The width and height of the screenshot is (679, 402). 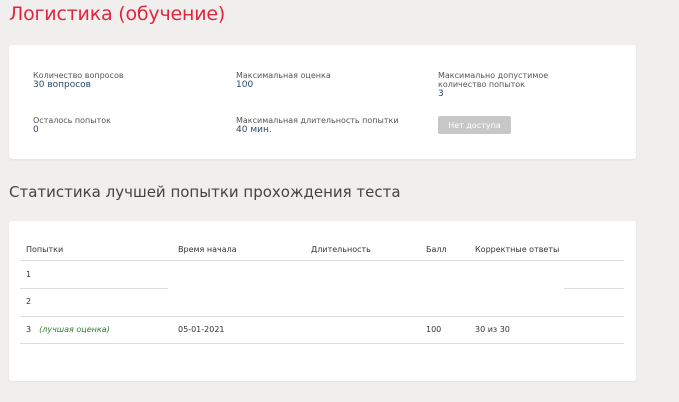 What do you see at coordinates (283, 75) in the screenshot?
I see `max-score-label: Максимальная оценка` at bounding box center [283, 75].